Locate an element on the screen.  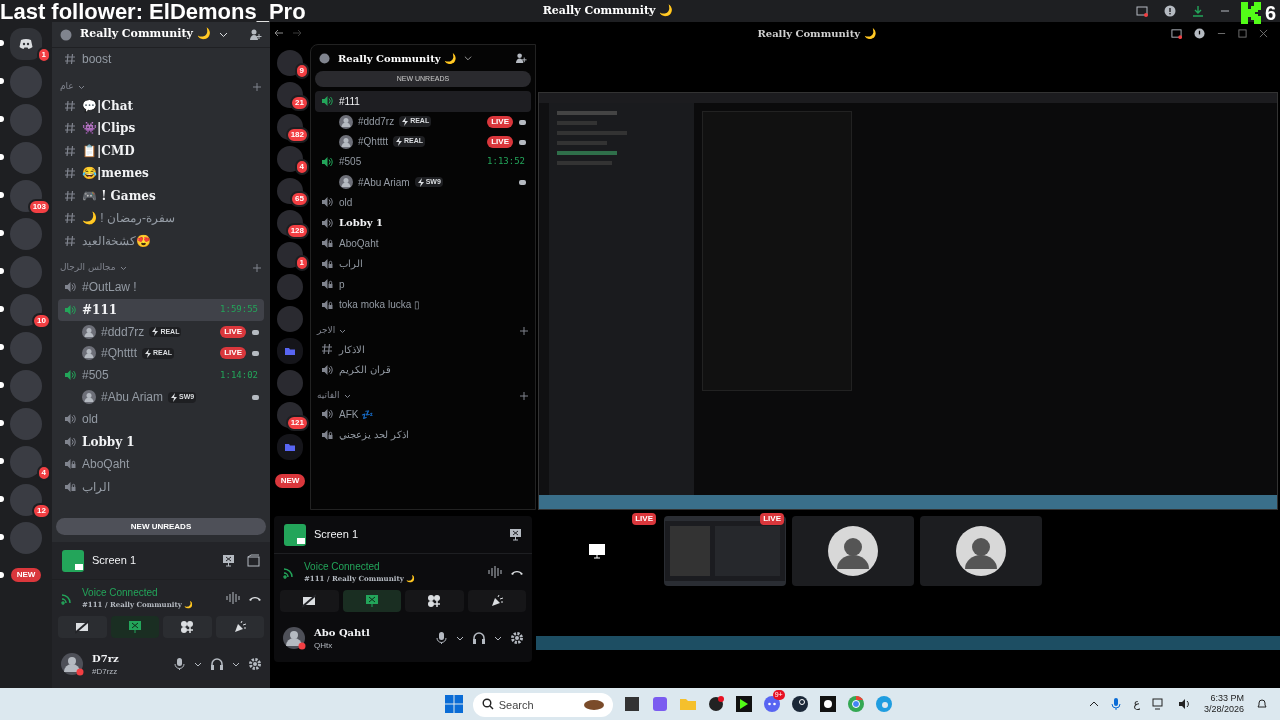
chevron-up-icon is located at coordinates (1094, 704).